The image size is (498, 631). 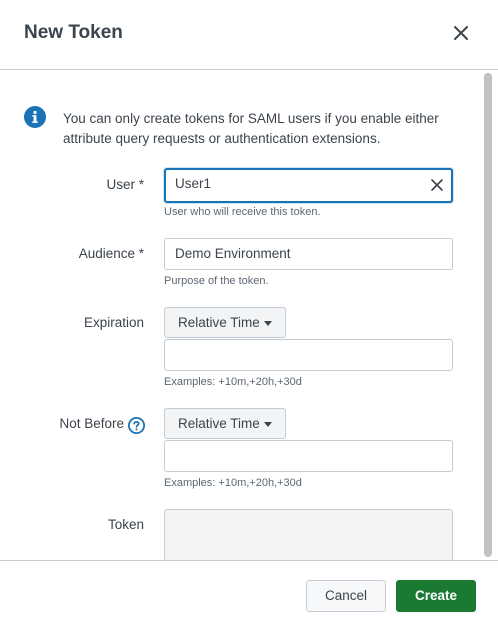 What do you see at coordinates (125, 184) in the screenshot?
I see `user-label: User *` at bounding box center [125, 184].